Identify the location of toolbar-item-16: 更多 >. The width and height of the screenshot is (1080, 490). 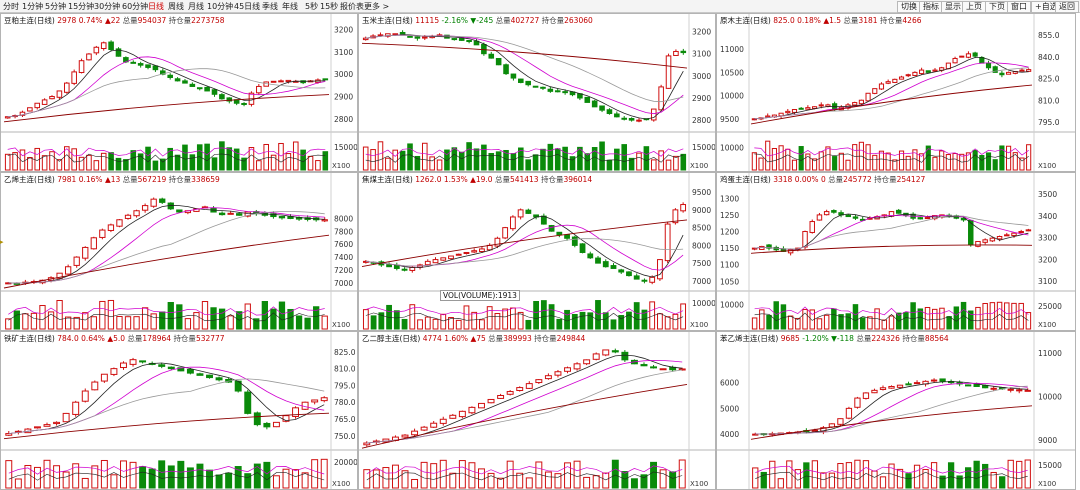
(376, 6).